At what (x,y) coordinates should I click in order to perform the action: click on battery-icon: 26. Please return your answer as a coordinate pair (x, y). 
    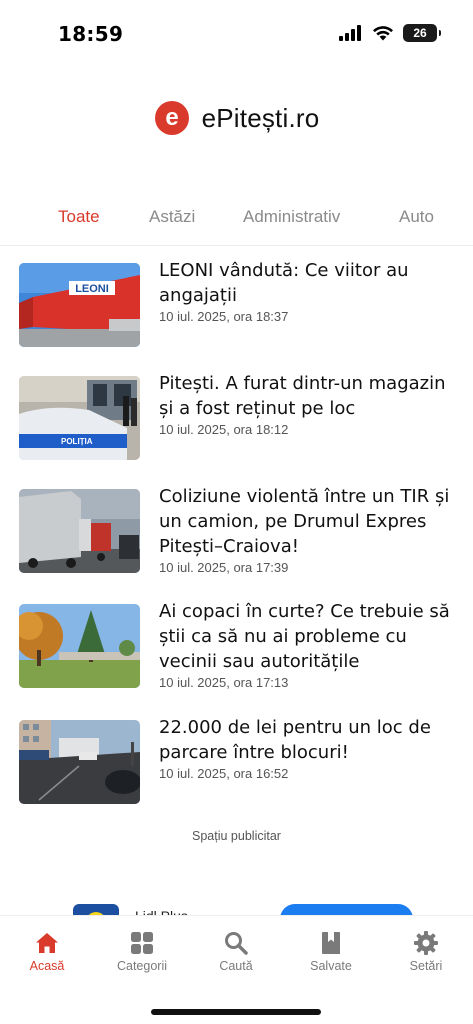
    Looking at the image, I should click on (422, 33).